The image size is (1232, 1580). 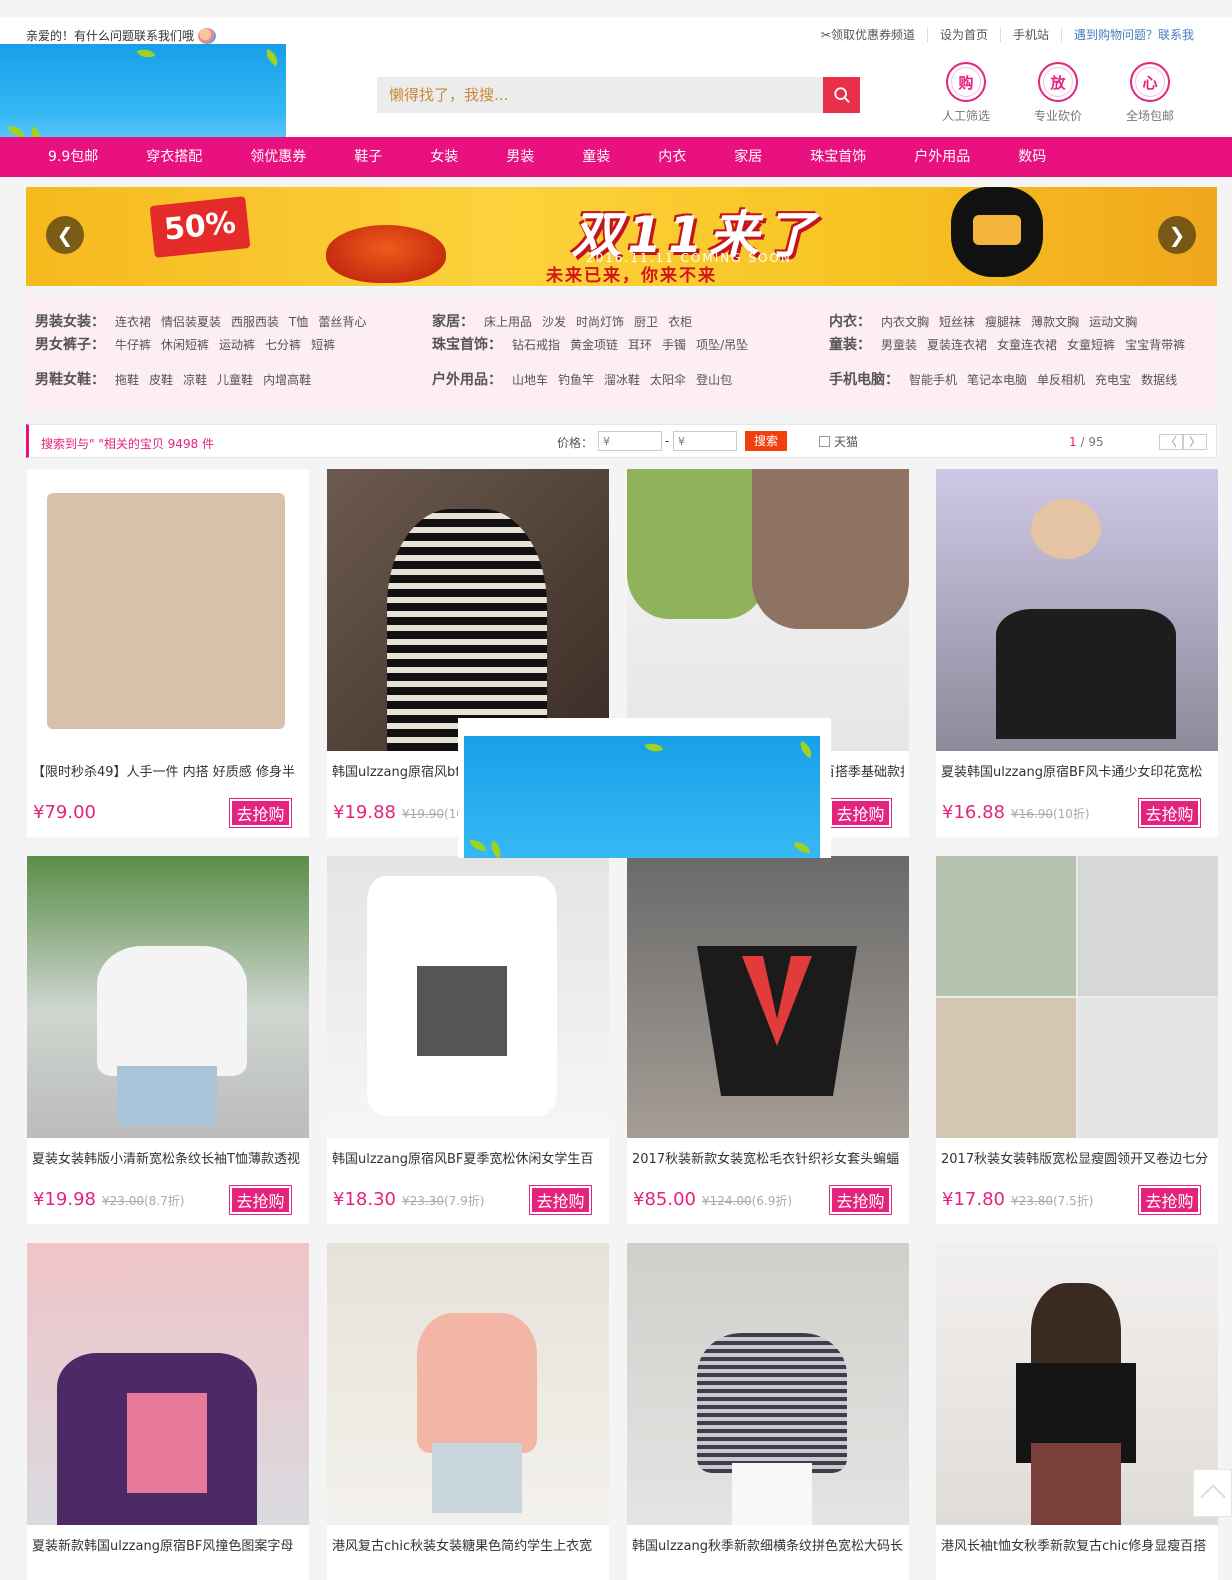 What do you see at coordinates (65, 235) in the screenshot?
I see `banner-prev-arrow-icon: ❮` at bounding box center [65, 235].